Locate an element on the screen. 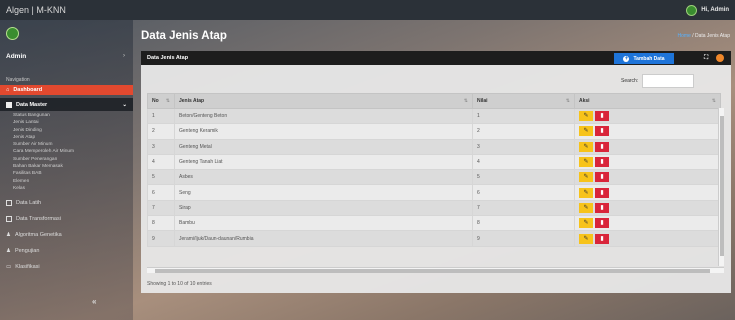 This screenshot has width=735, height=320. table-row: 7 Sirap 7 ✎ ▮ is located at coordinates (434, 208).